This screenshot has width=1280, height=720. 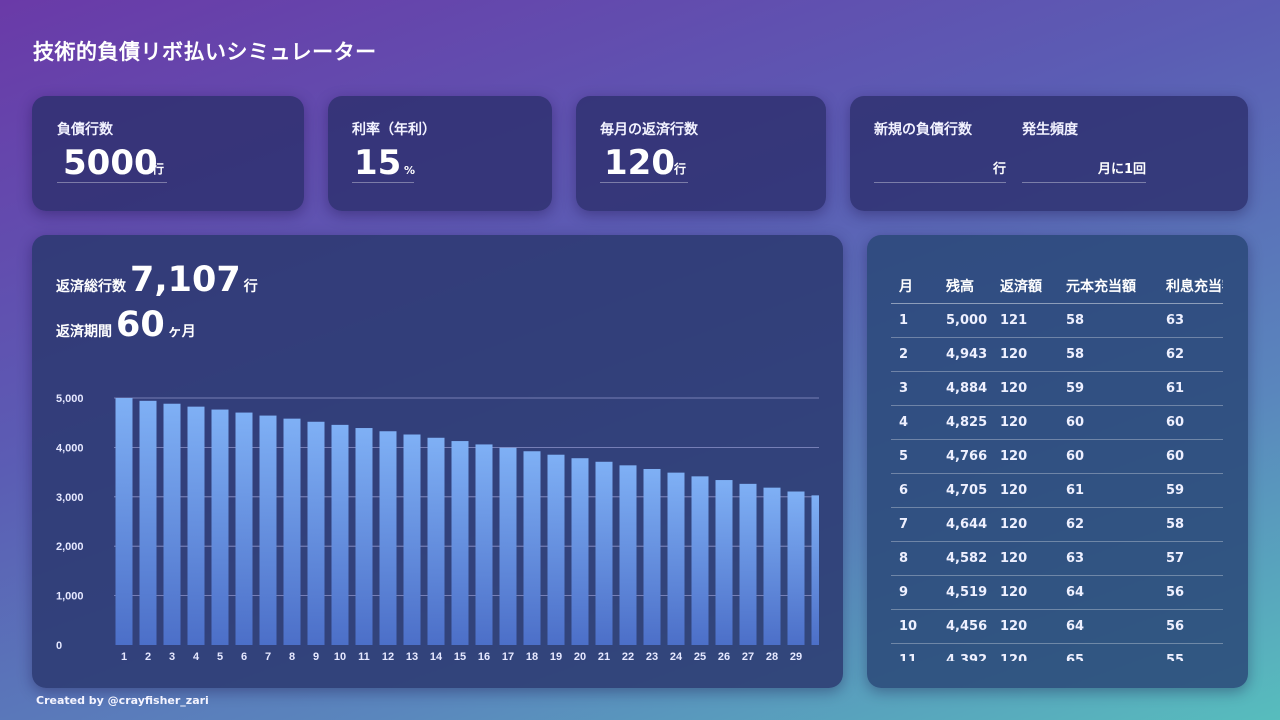 I want to click on y-tick-label: 0, so click(x=59, y=646).